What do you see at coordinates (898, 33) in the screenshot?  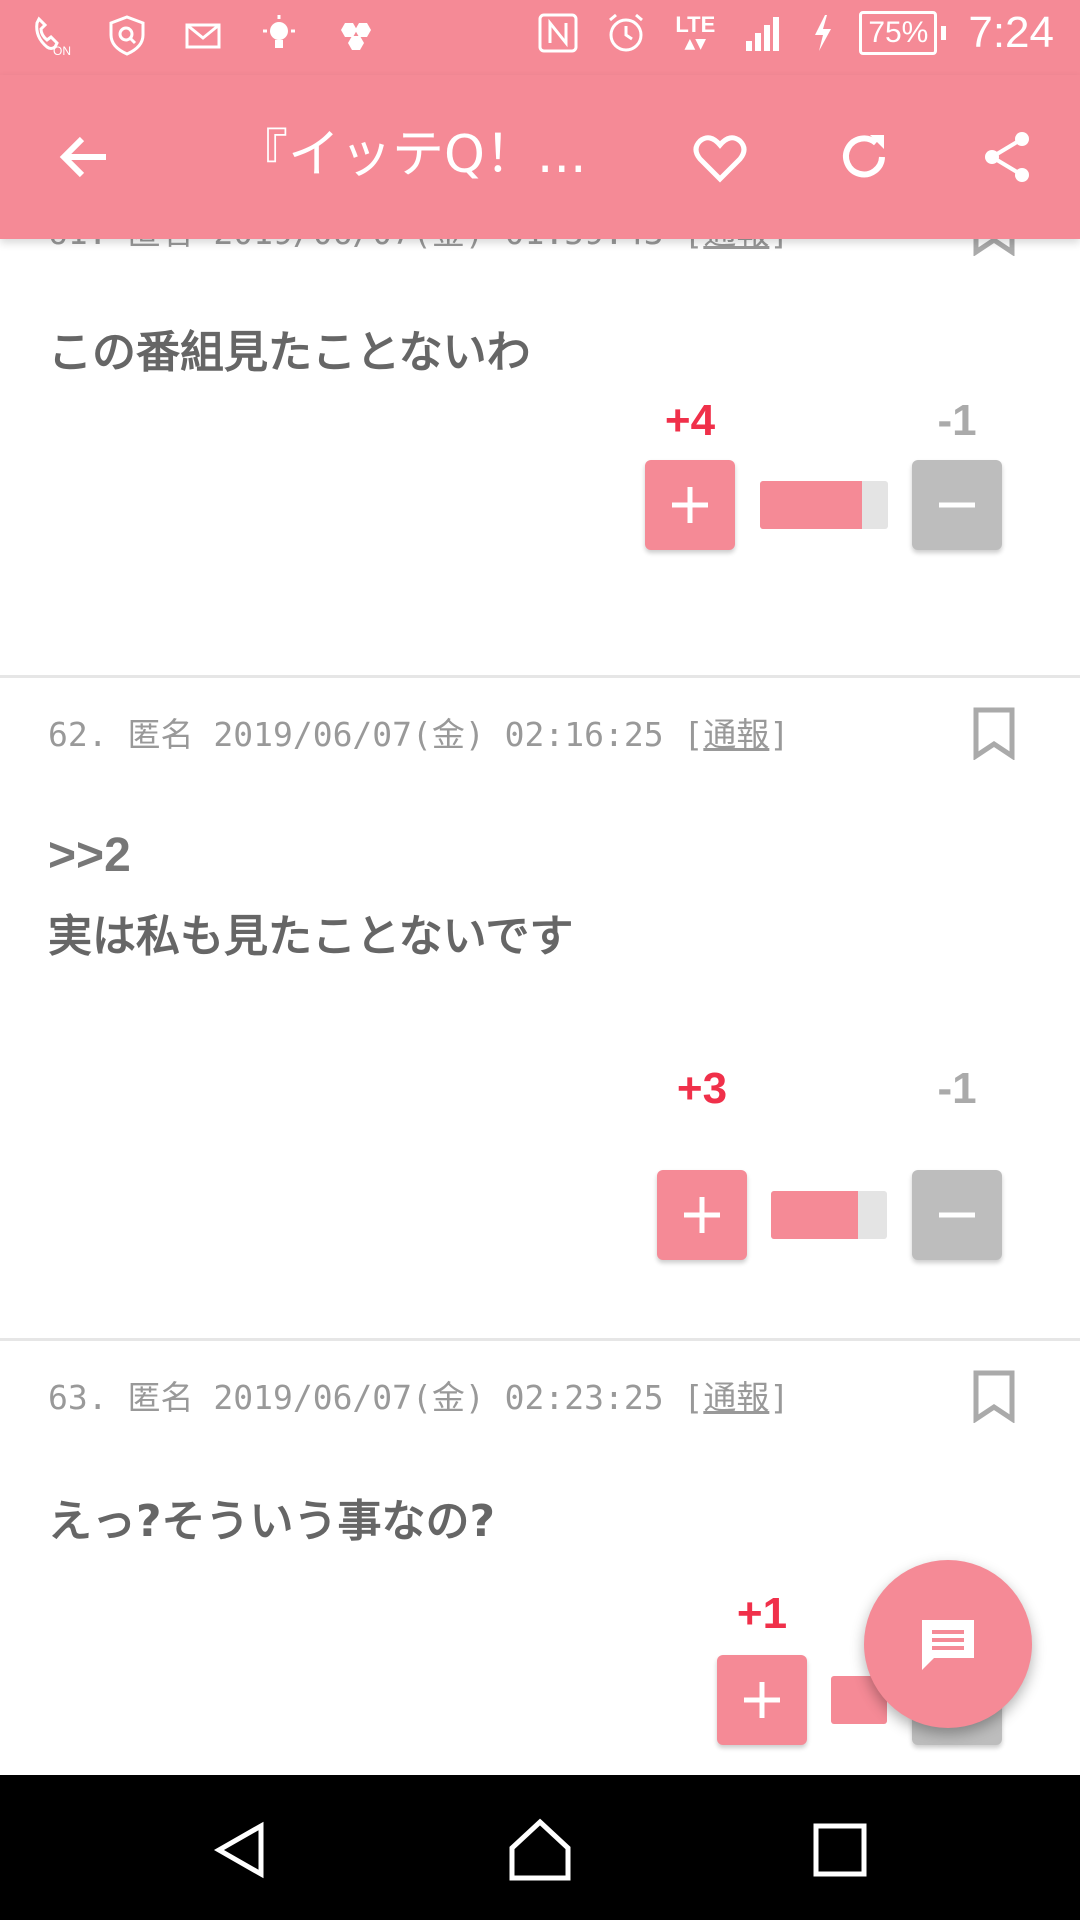 I see `battery-percent: 75%` at bounding box center [898, 33].